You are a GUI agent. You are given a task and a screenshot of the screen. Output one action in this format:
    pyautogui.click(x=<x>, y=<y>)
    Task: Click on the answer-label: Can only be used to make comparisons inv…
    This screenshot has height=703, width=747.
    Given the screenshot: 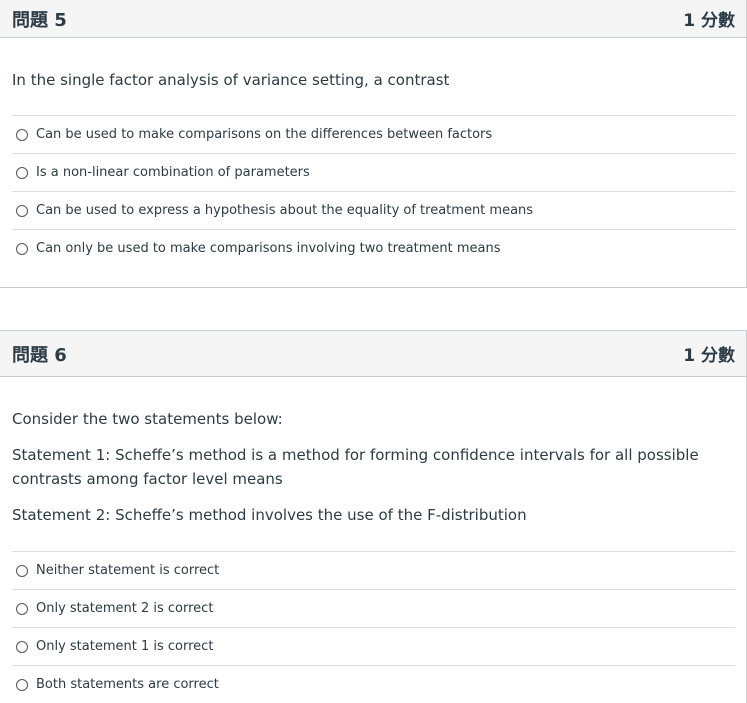 What is the action you would take?
    pyautogui.click(x=268, y=248)
    